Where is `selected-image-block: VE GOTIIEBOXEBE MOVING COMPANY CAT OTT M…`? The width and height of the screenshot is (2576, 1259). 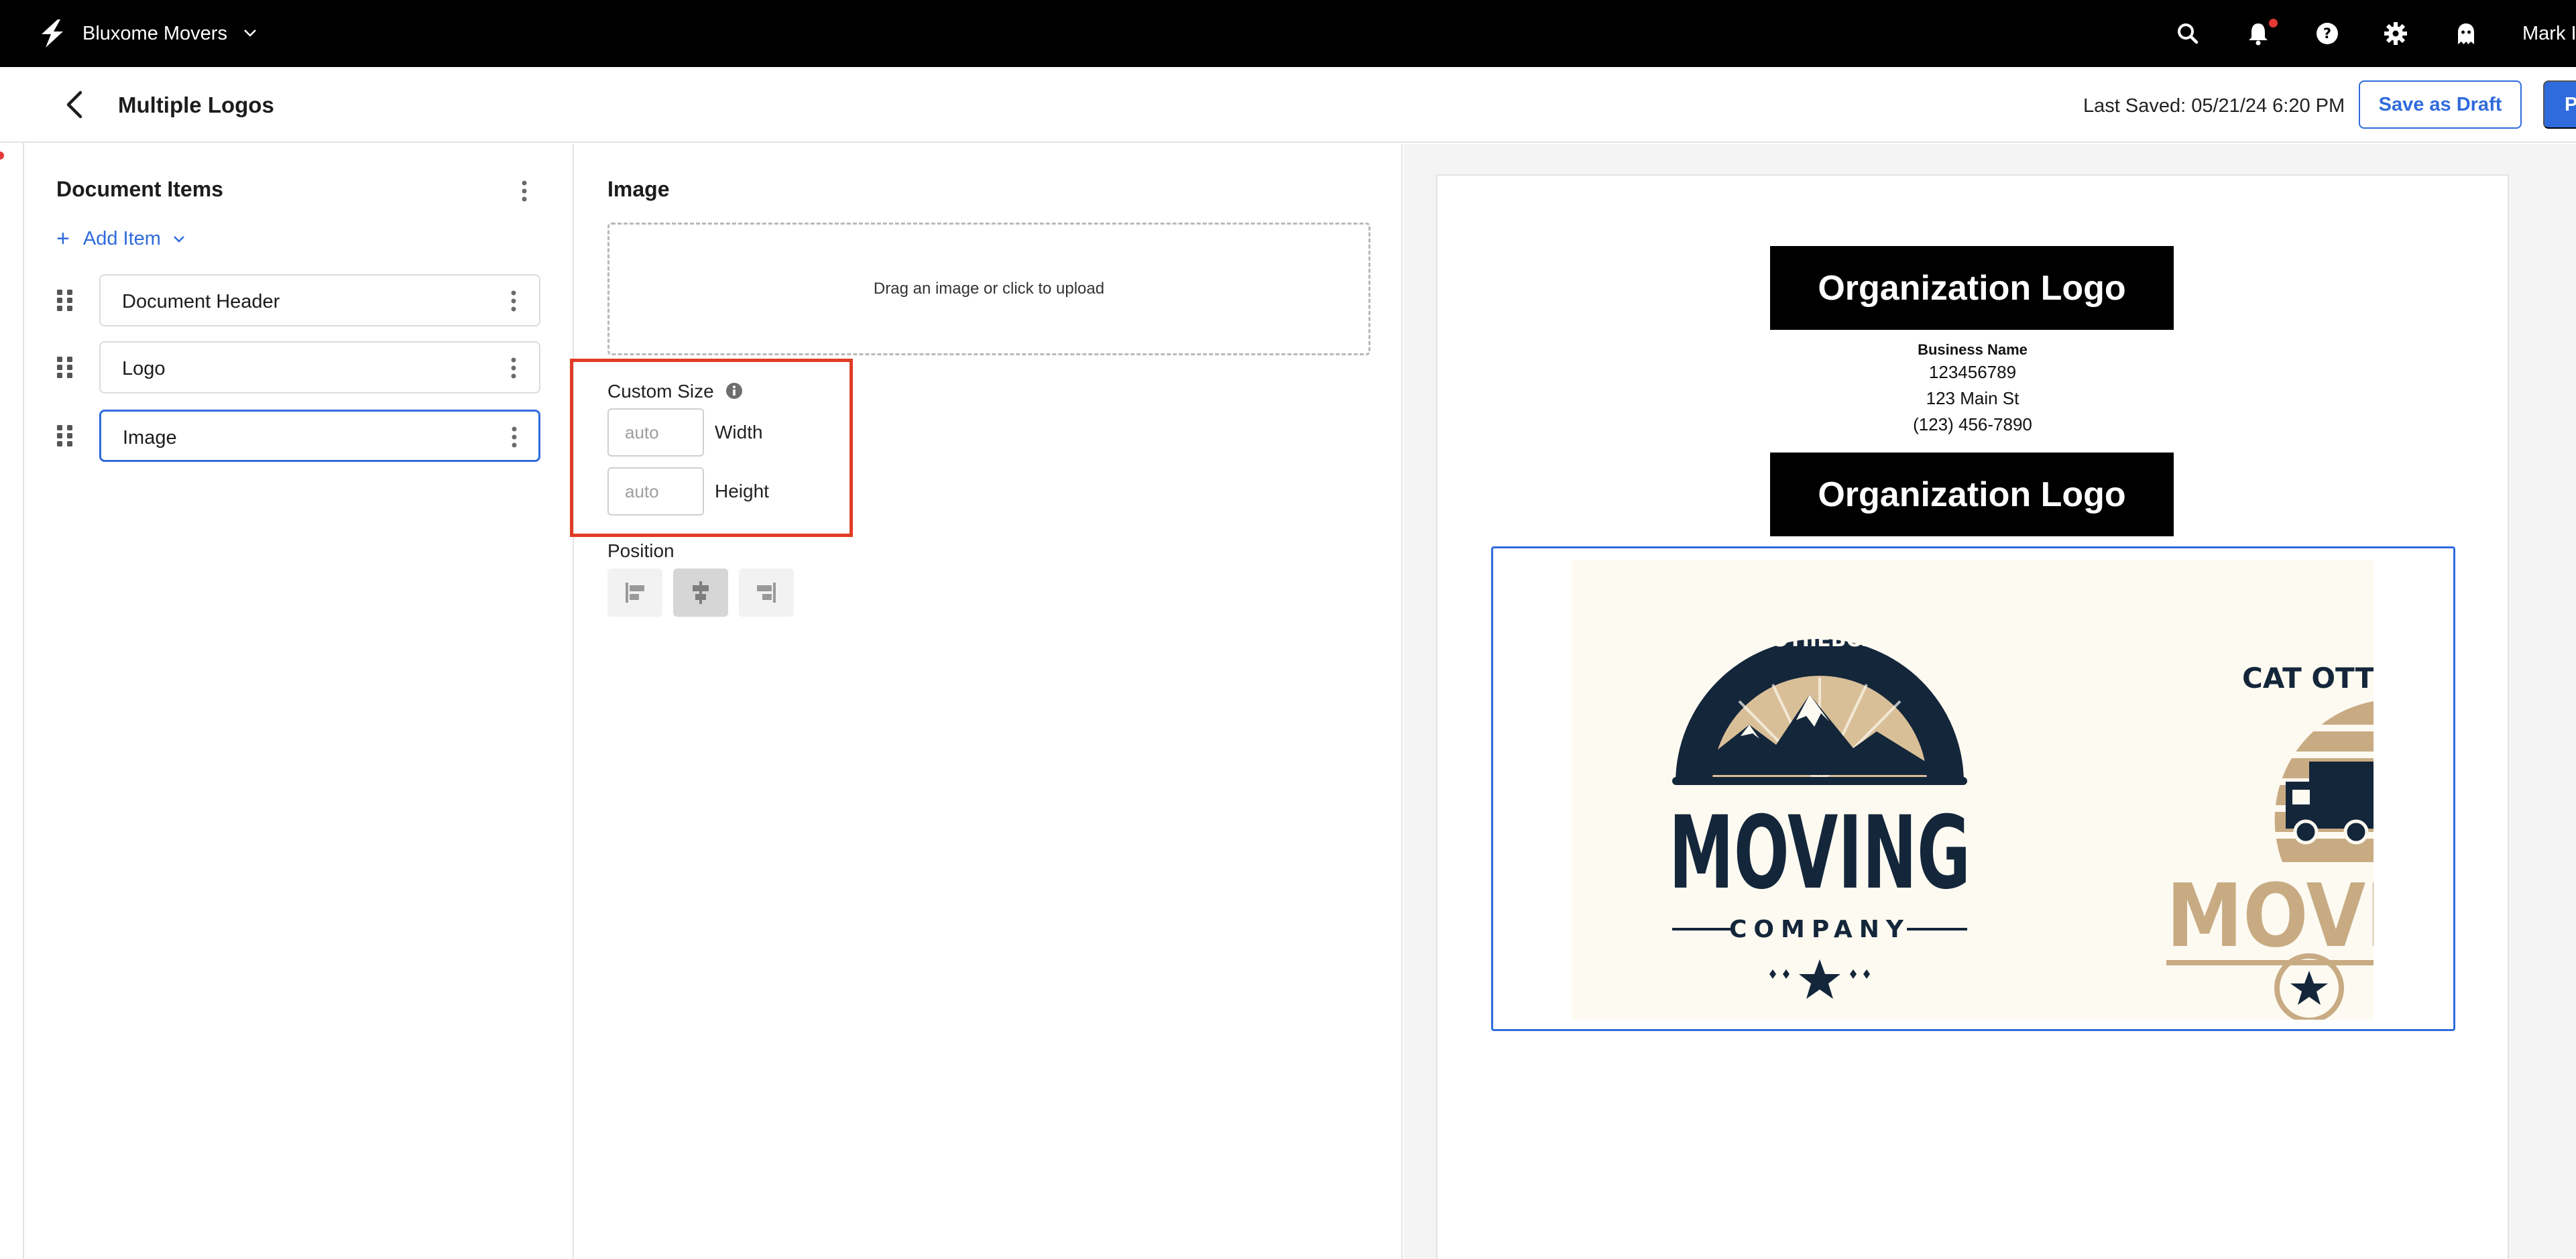 selected-image-block: VE GOTIIEBOXEBE MOVING COMPANY CAT OTT M… is located at coordinates (1973, 788).